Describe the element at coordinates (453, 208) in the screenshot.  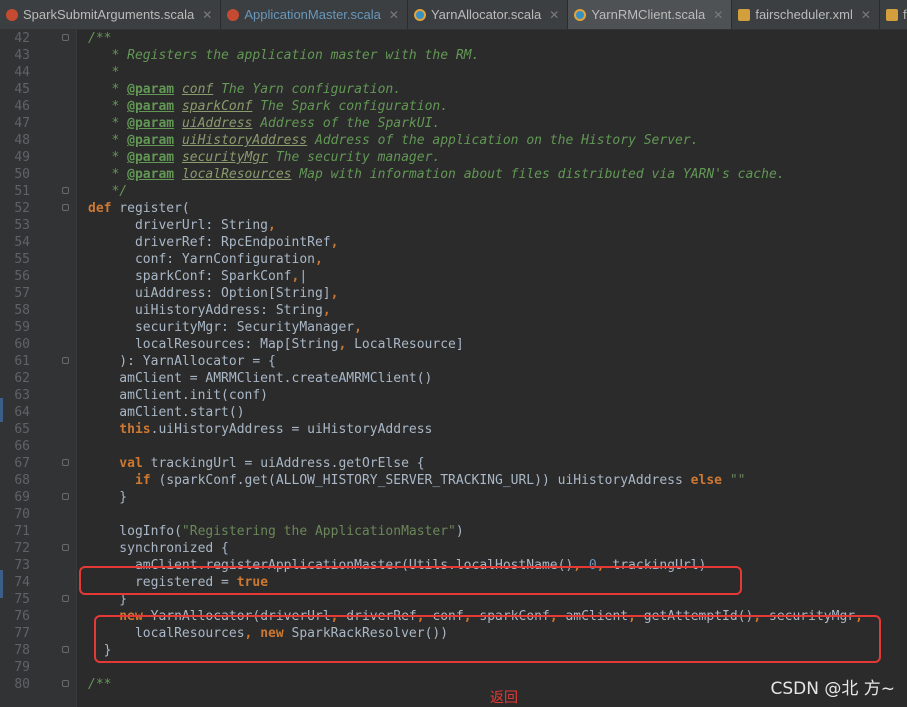
I see `code-line: 52 def register(` at that location.